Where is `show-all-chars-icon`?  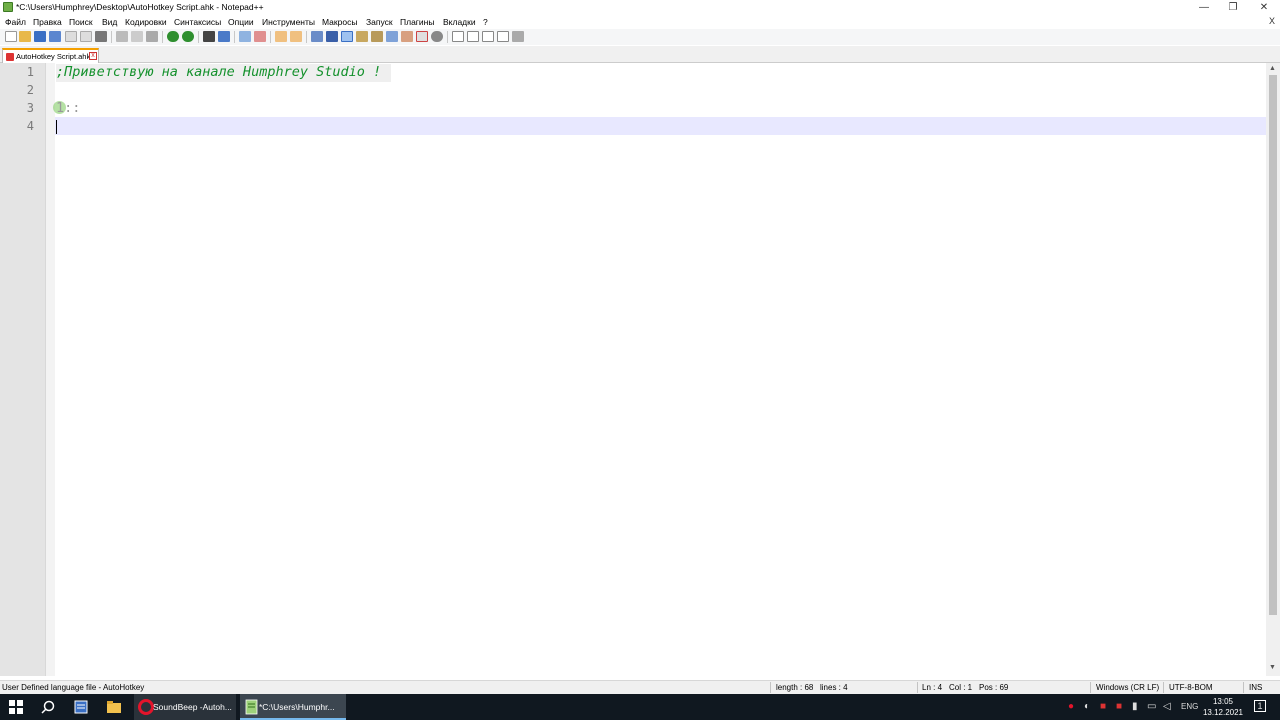
show-all-chars-icon is located at coordinates (332, 36).